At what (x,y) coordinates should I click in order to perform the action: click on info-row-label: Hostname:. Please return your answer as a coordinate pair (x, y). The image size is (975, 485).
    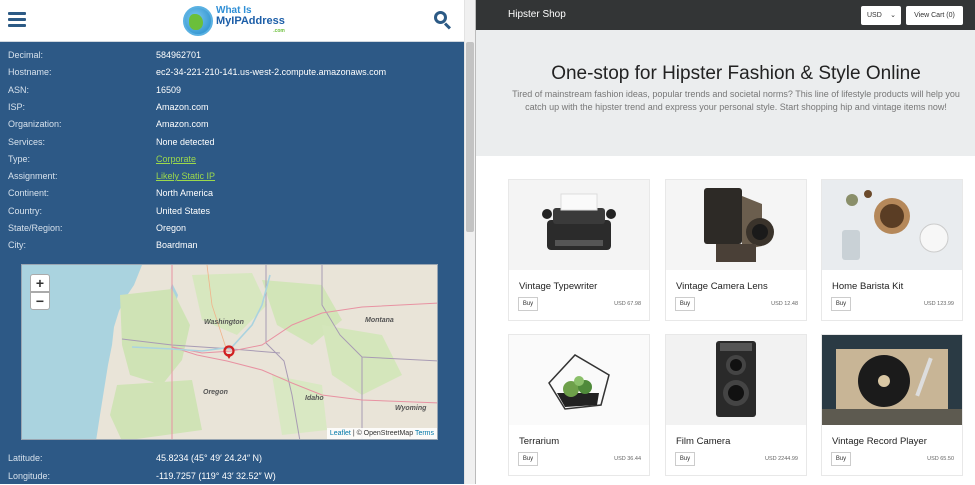
    Looking at the image, I should click on (30, 72).